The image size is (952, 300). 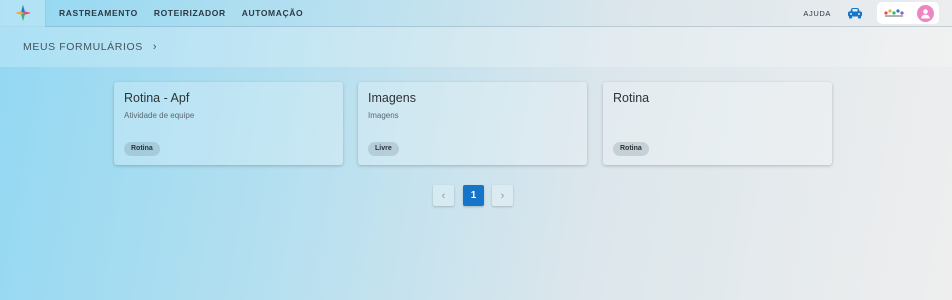 I want to click on pagination: ‹ 1 ›, so click(x=477, y=195).